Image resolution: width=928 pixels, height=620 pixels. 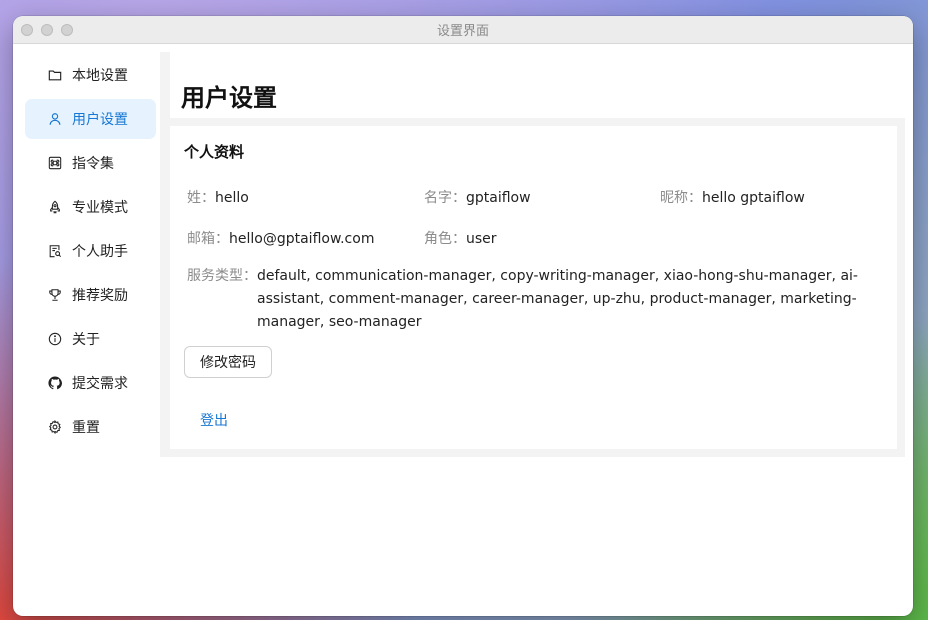 I want to click on assistant-doc-icon, so click(x=55, y=251).